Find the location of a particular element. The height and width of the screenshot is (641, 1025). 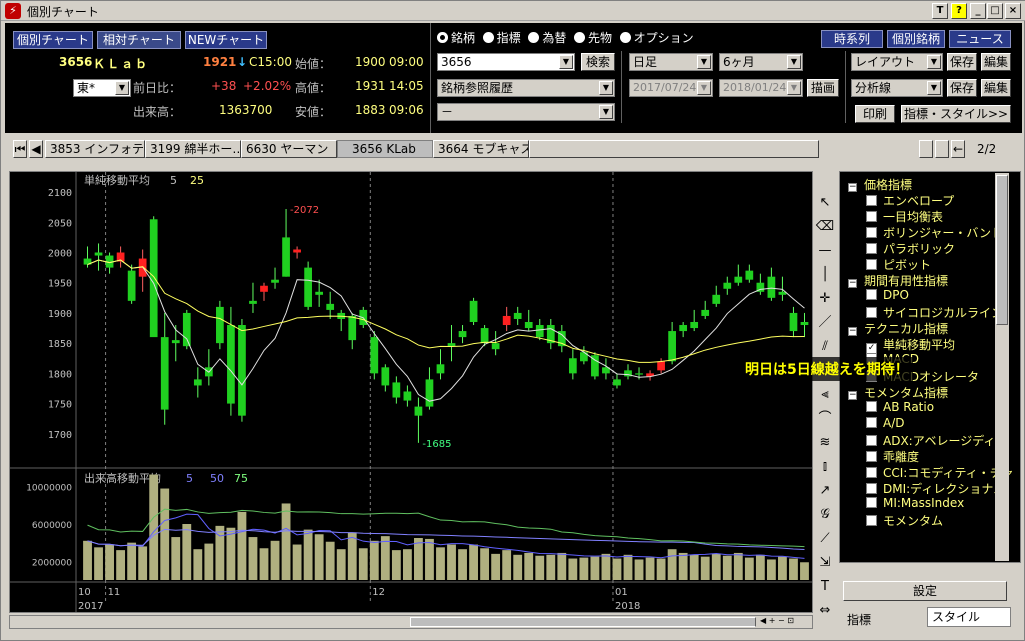

channel-icon: ⫽ is located at coordinates (825, 347).